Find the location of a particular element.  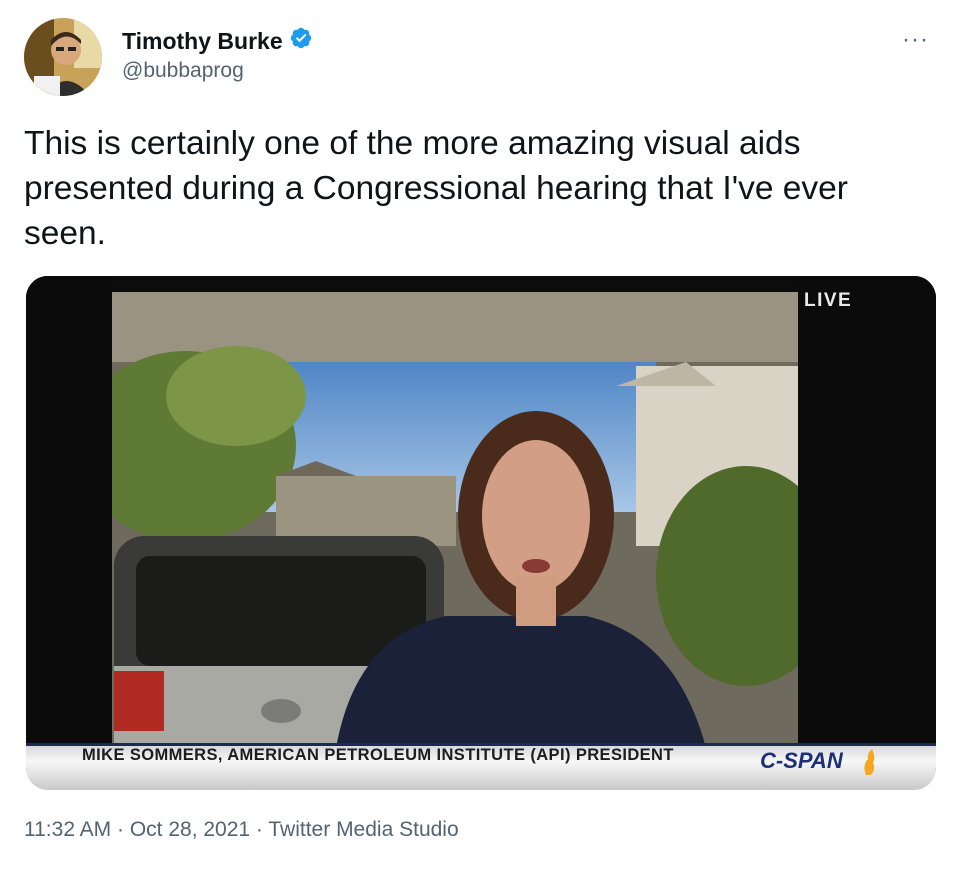

avatar-image is located at coordinates (63, 57).